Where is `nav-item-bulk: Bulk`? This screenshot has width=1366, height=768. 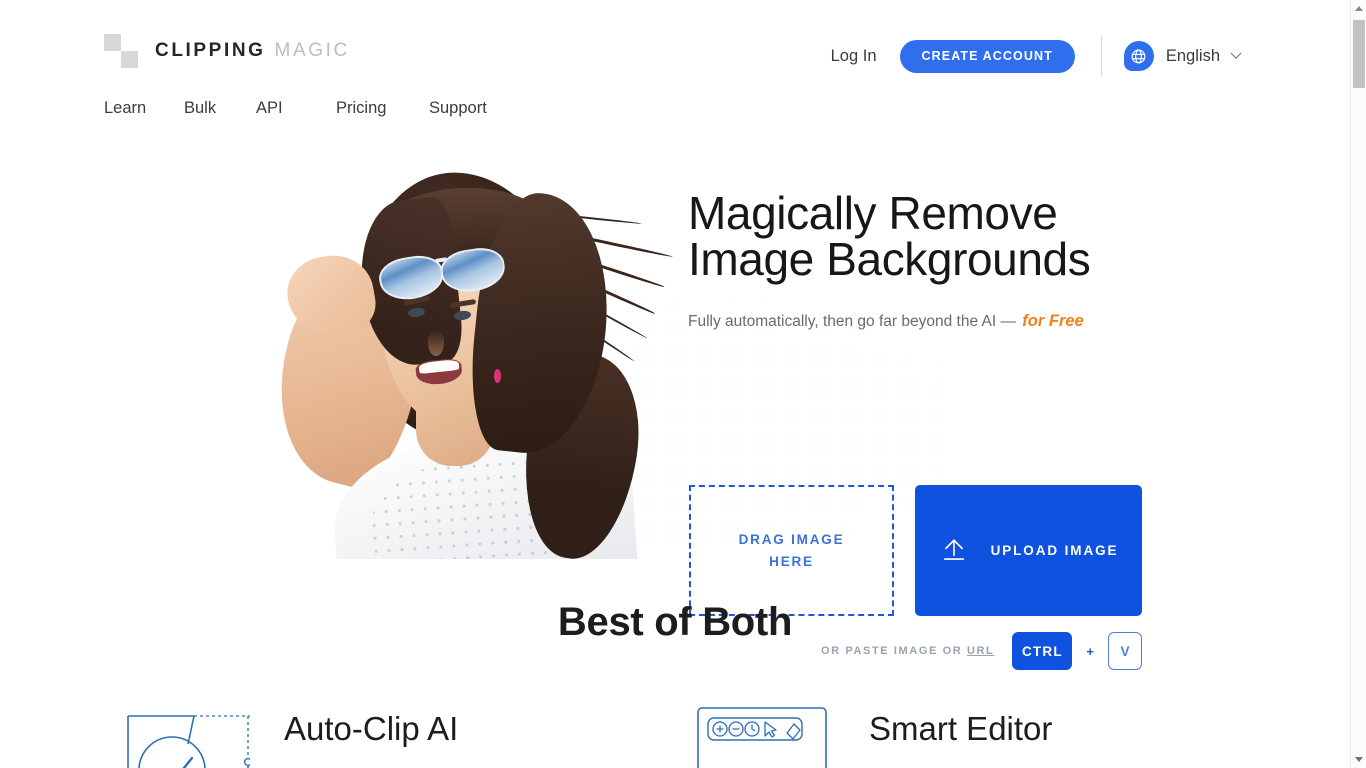
nav-item-bulk: Bulk is located at coordinates (220, 108).